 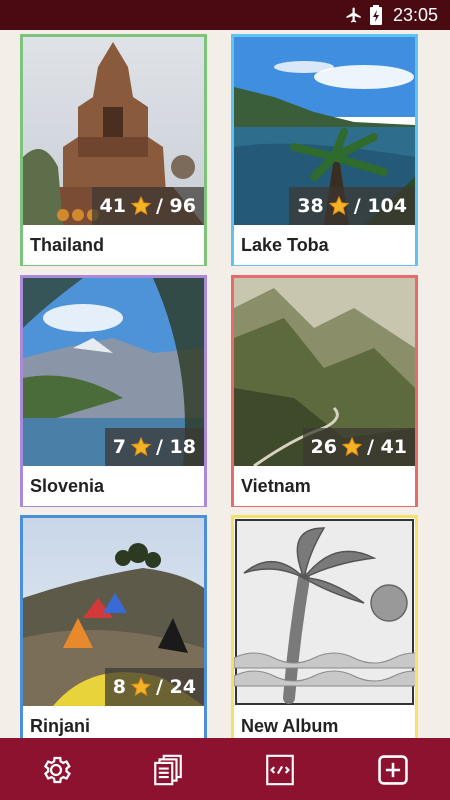 I want to click on album-placeholder-image, so click(x=324, y=612).